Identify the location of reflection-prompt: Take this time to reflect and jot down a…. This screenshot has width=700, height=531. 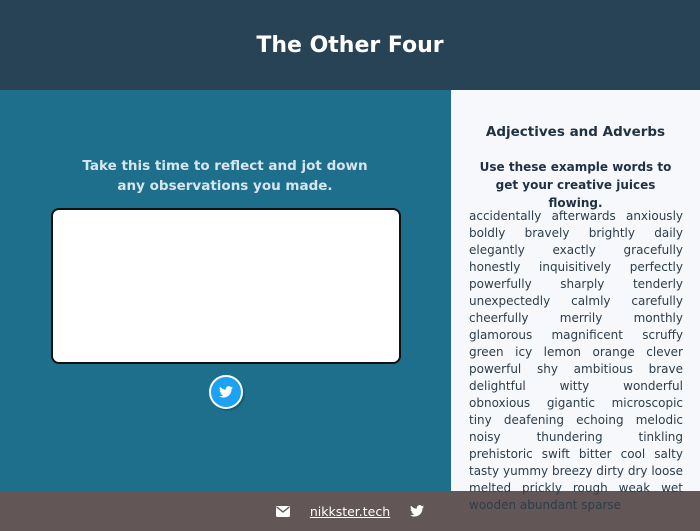
(225, 176).